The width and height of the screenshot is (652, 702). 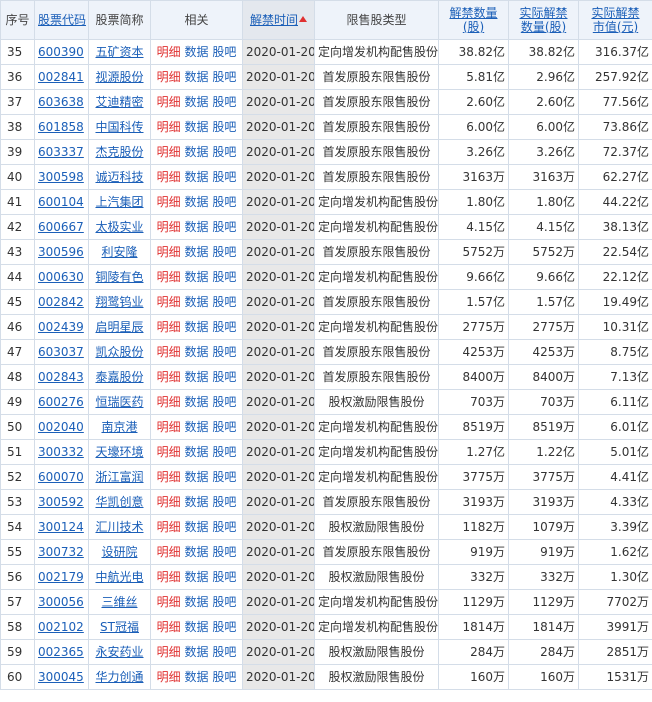 I want to click on stock-code-link: 600104, so click(x=61, y=202).